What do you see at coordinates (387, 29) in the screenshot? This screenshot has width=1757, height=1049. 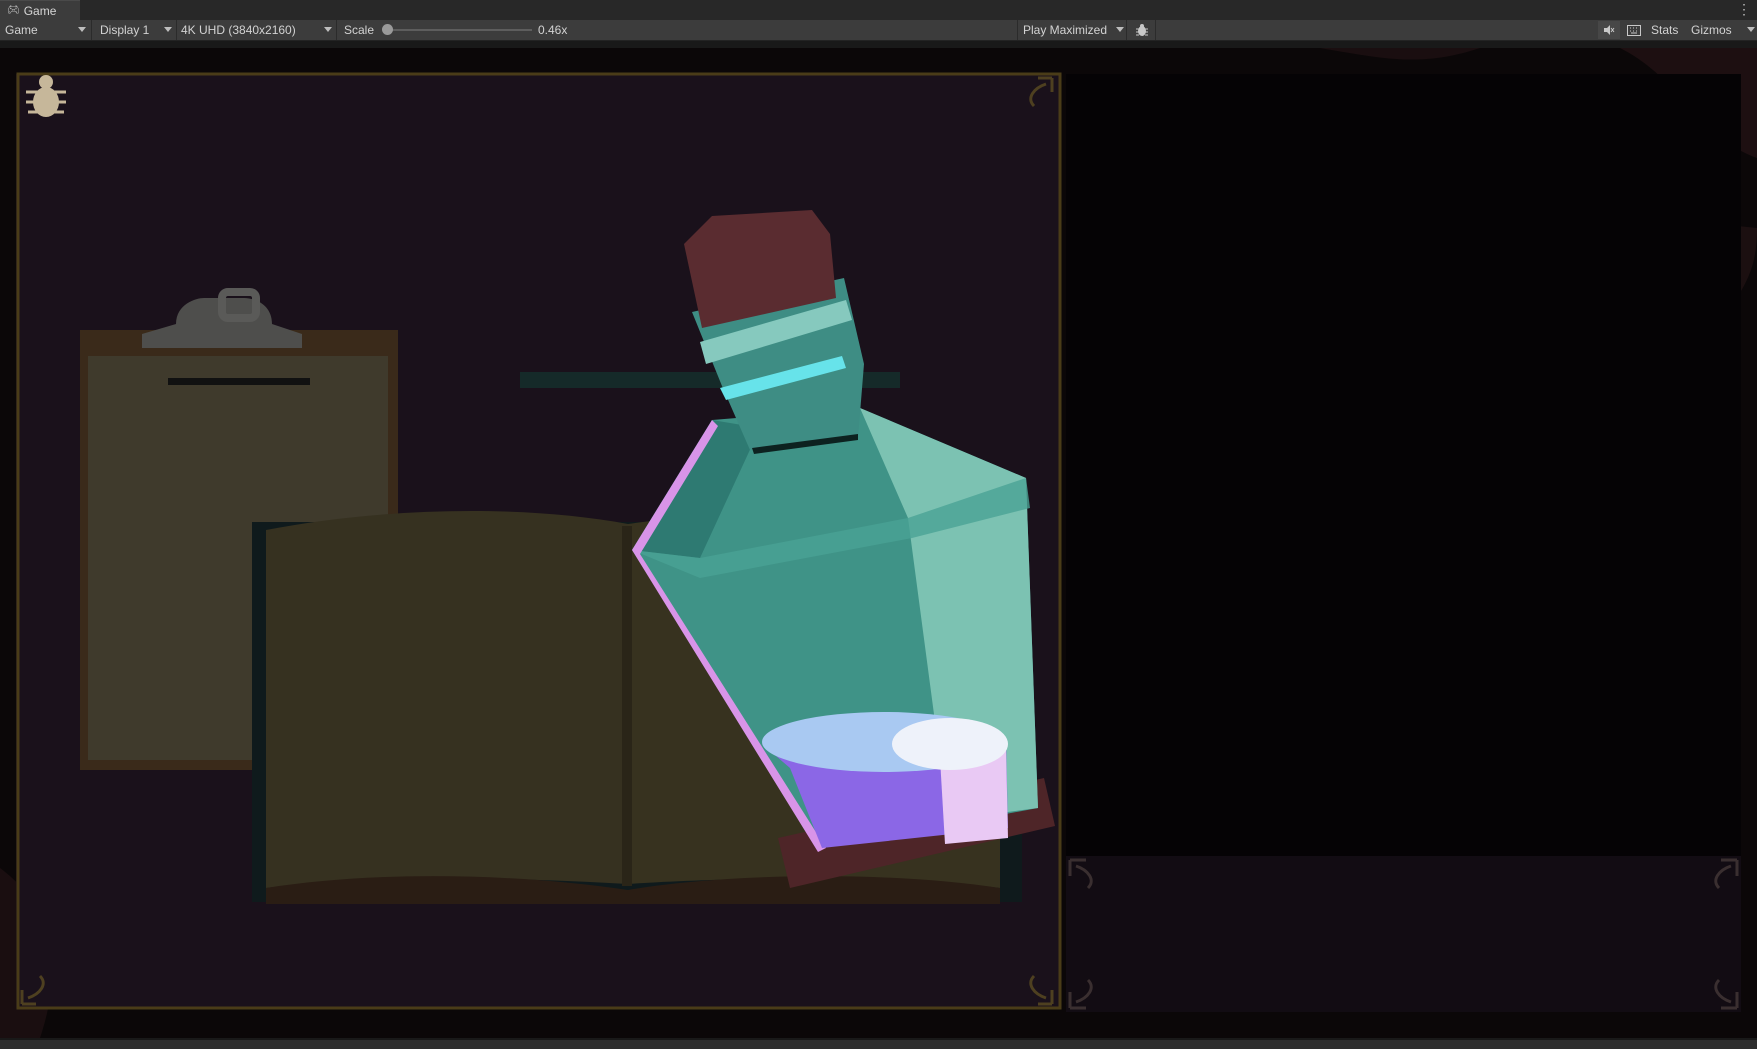 I see `scale-slider-handle` at bounding box center [387, 29].